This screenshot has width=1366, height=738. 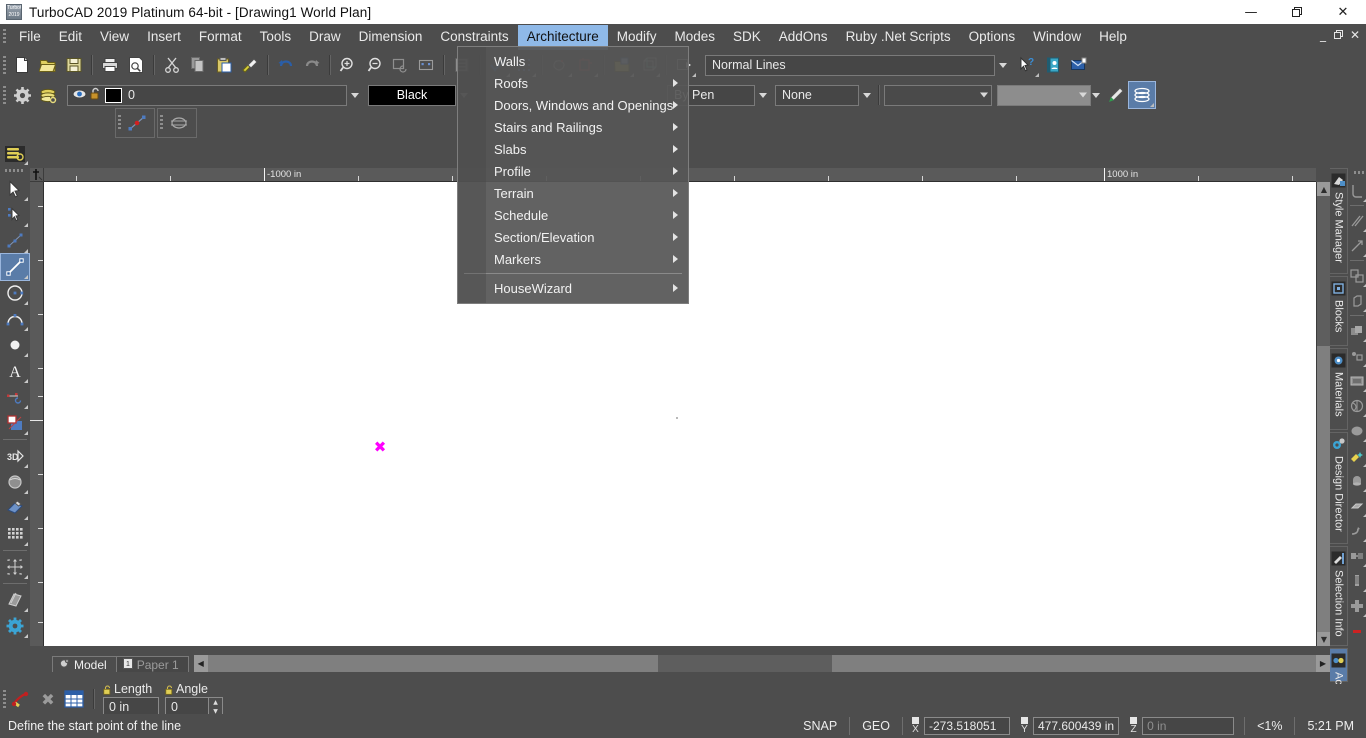 I want to click on ruler-origin-icon, so click(x=37, y=175).